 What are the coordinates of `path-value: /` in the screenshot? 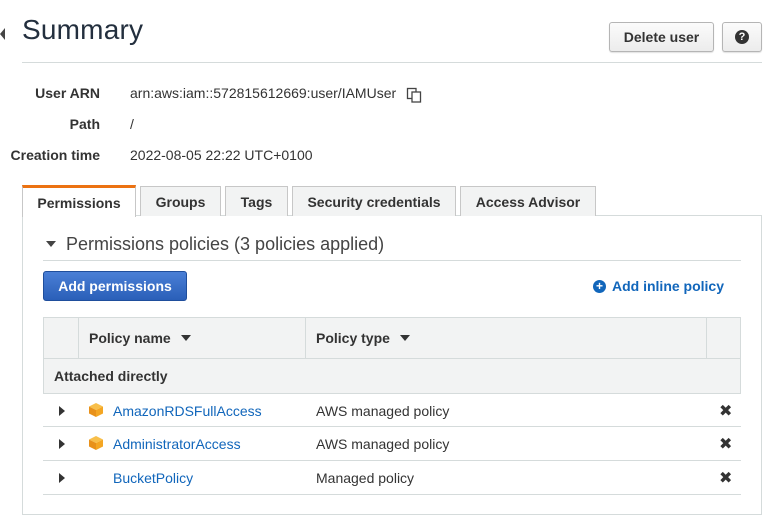 It's located at (132, 124).